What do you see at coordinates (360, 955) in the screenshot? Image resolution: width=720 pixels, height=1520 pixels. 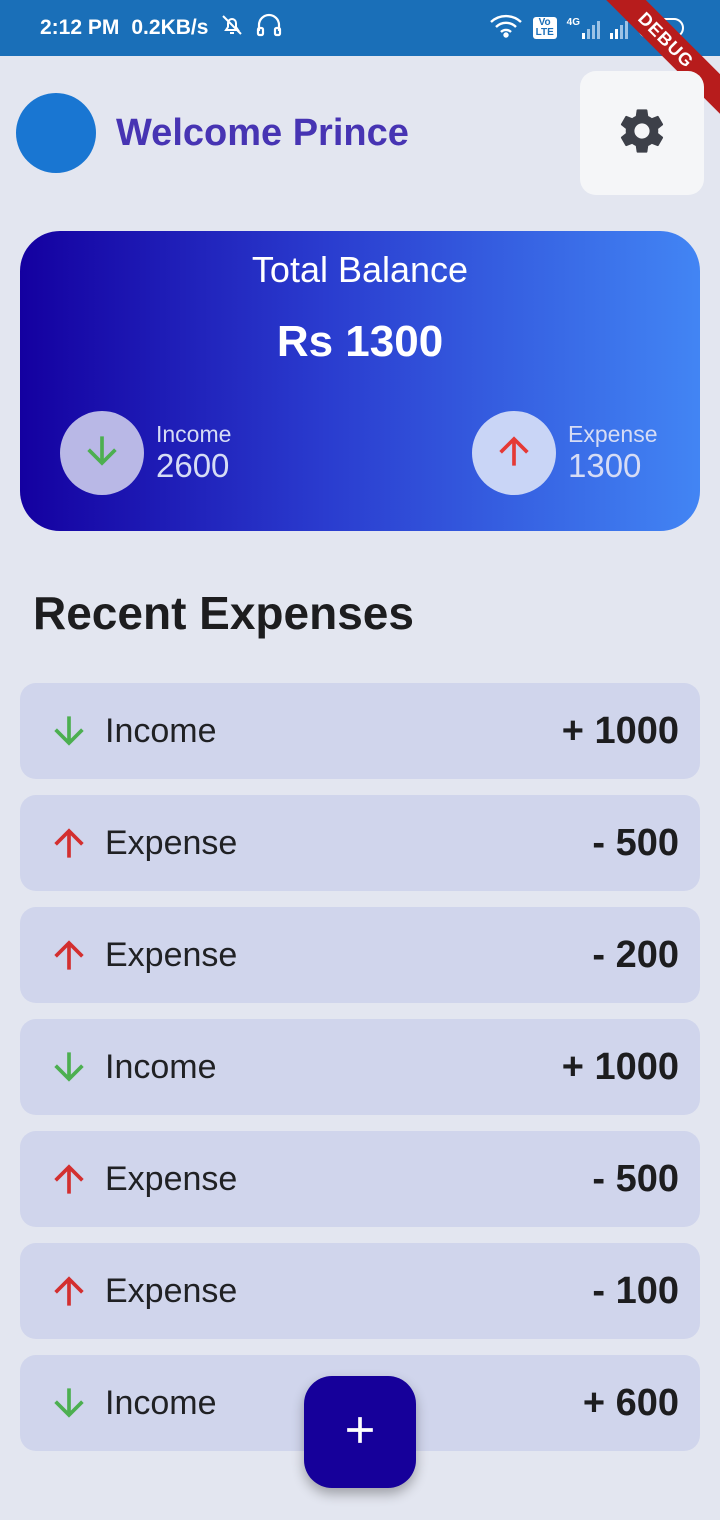 I see `list-item: Expense - 200` at bounding box center [360, 955].